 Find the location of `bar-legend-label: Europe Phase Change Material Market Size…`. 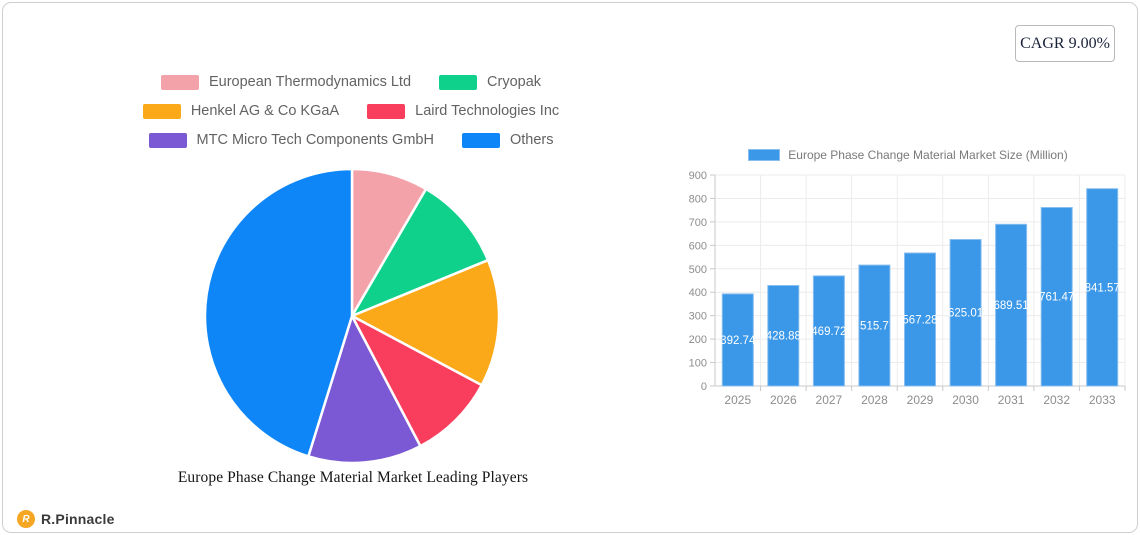

bar-legend-label: Europe Phase Change Material Market Size… is located at coordinates (928, 155).